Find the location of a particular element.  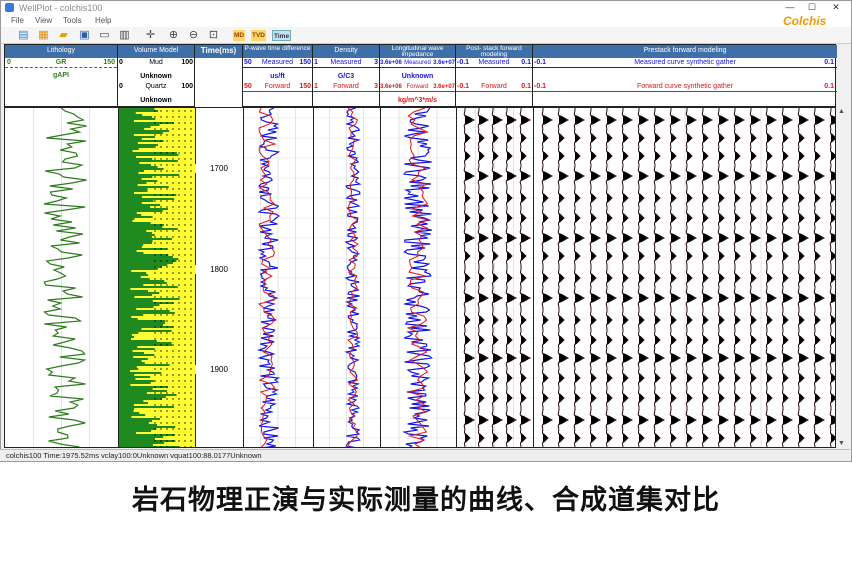

save-icon: ▣ is located at coordinates (84, 35).